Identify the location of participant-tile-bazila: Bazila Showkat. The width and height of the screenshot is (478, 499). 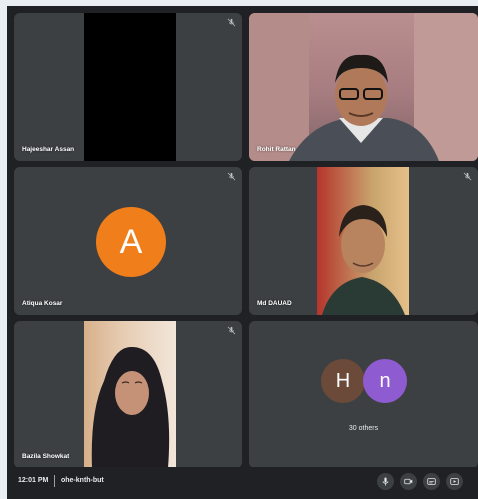
(128, 394).